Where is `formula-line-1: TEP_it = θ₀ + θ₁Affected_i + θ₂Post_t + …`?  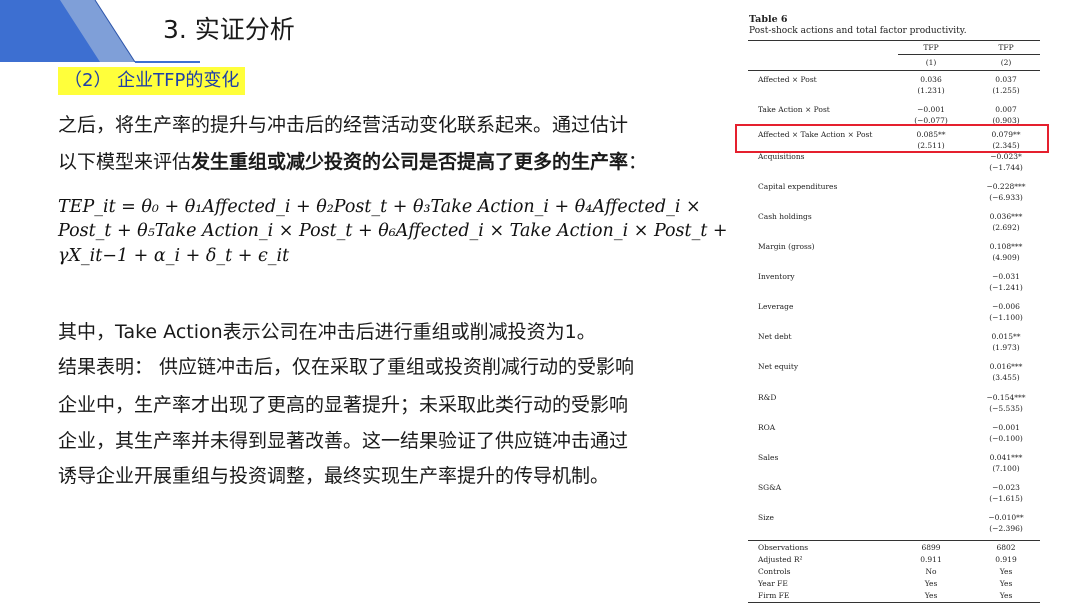 formula-line-1: TEP_it = θ₀ + θ₁Affected_i + θ₂Post_t + … is located at coordinates (379, 207).